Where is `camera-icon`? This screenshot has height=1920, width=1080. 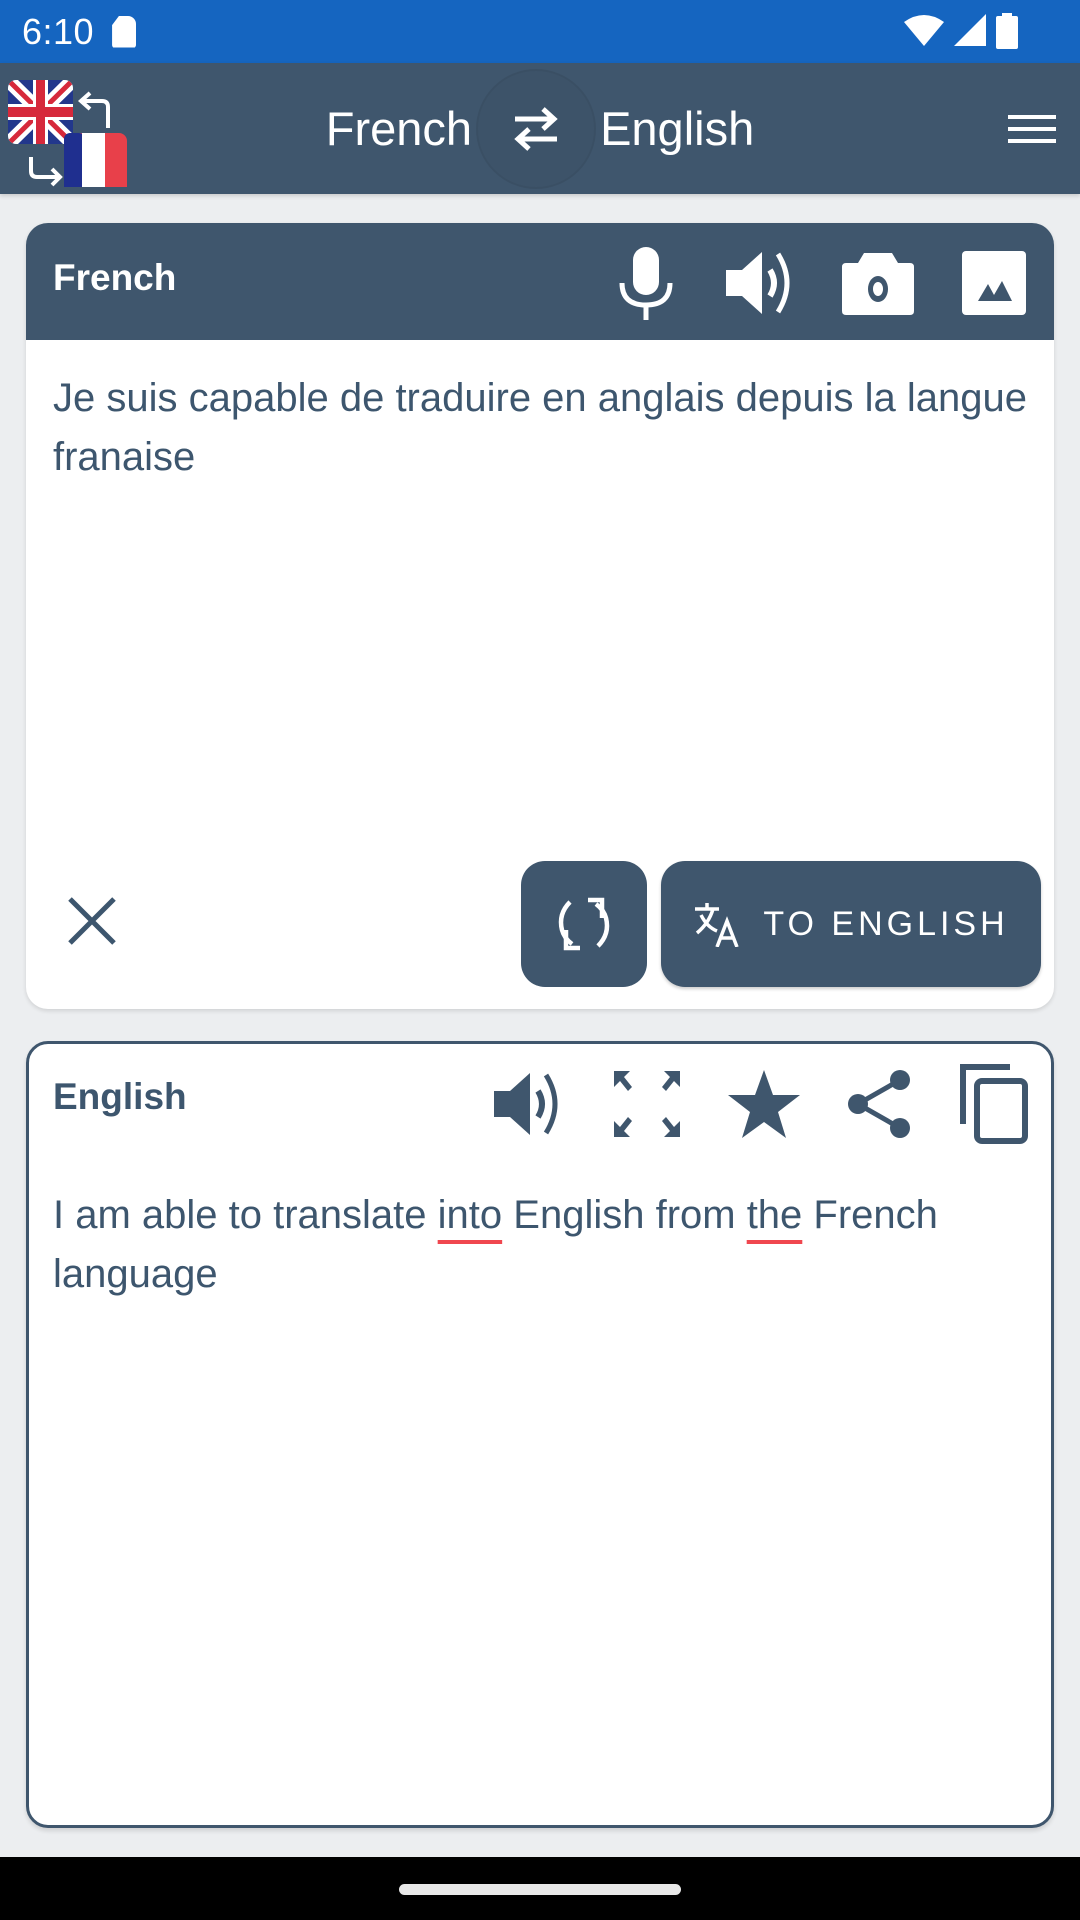
camera-icon is located at coordinates (878, 284).